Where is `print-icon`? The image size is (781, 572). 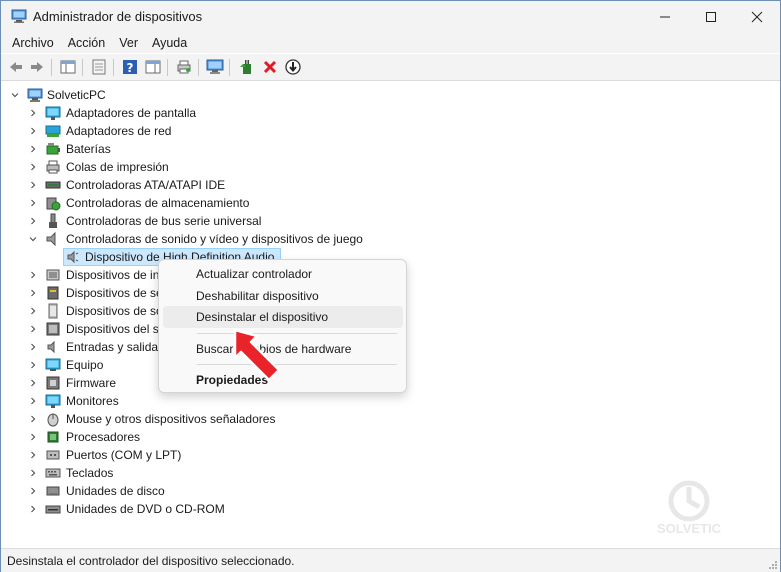 print-icon is located at coordinates (184, 67).